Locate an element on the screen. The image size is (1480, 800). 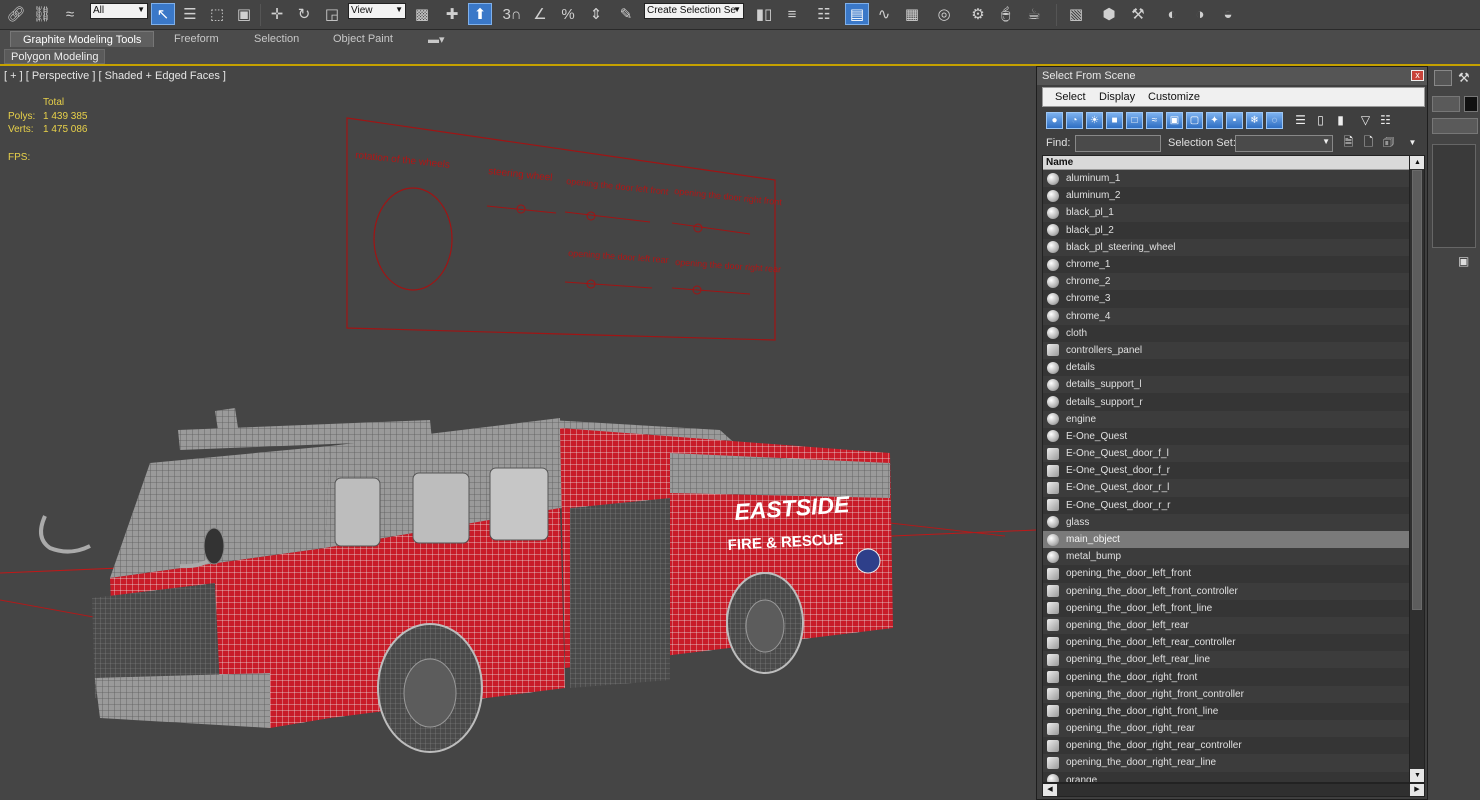
select-by-name-icon: ☰ is located at coordinates (190, 14).